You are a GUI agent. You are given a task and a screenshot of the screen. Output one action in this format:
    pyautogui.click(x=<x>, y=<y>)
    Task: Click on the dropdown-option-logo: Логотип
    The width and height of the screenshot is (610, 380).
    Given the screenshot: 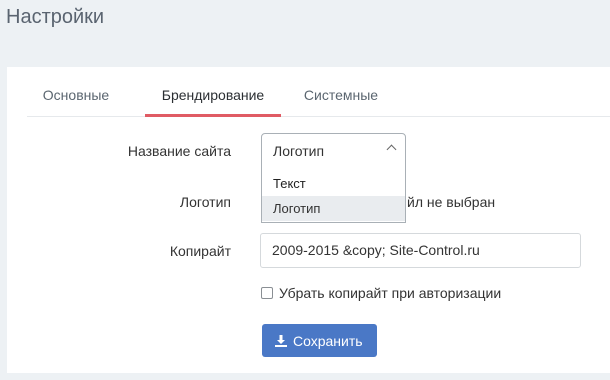 What is the action you would take?
    pyautogui.click(x=333, y=208)
    